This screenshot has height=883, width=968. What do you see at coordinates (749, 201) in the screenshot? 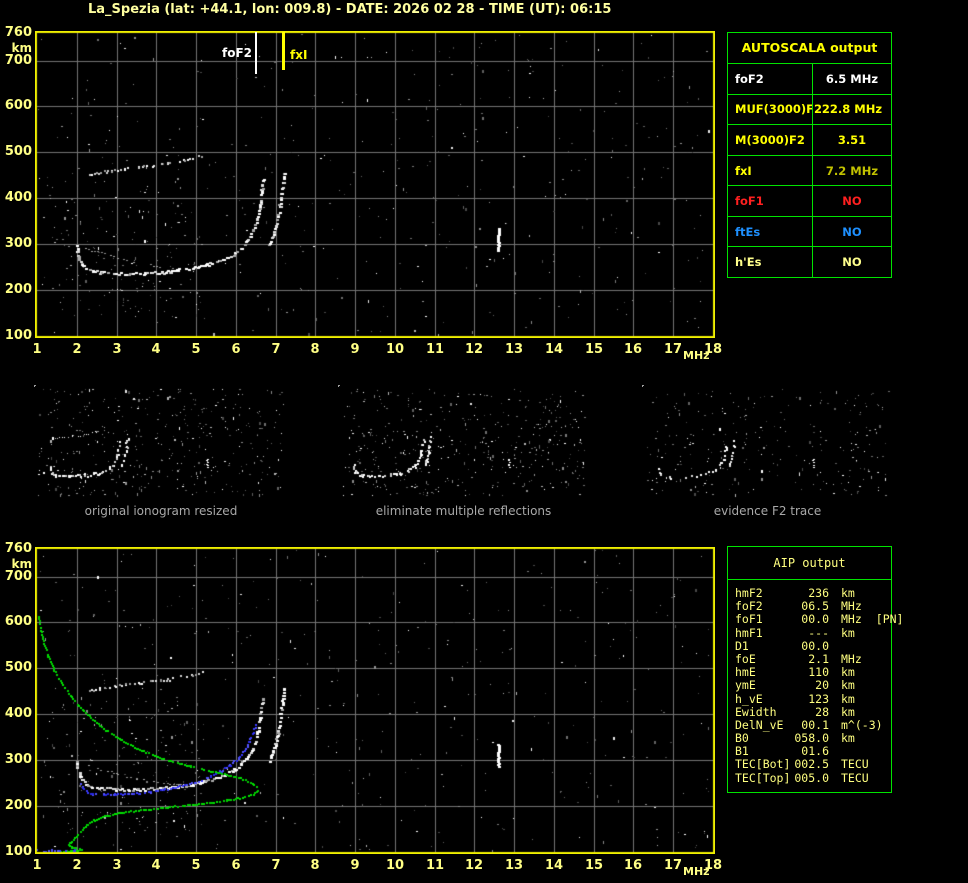
I see `autoscala-row-label: foF1` at bounding box center [749, 201].